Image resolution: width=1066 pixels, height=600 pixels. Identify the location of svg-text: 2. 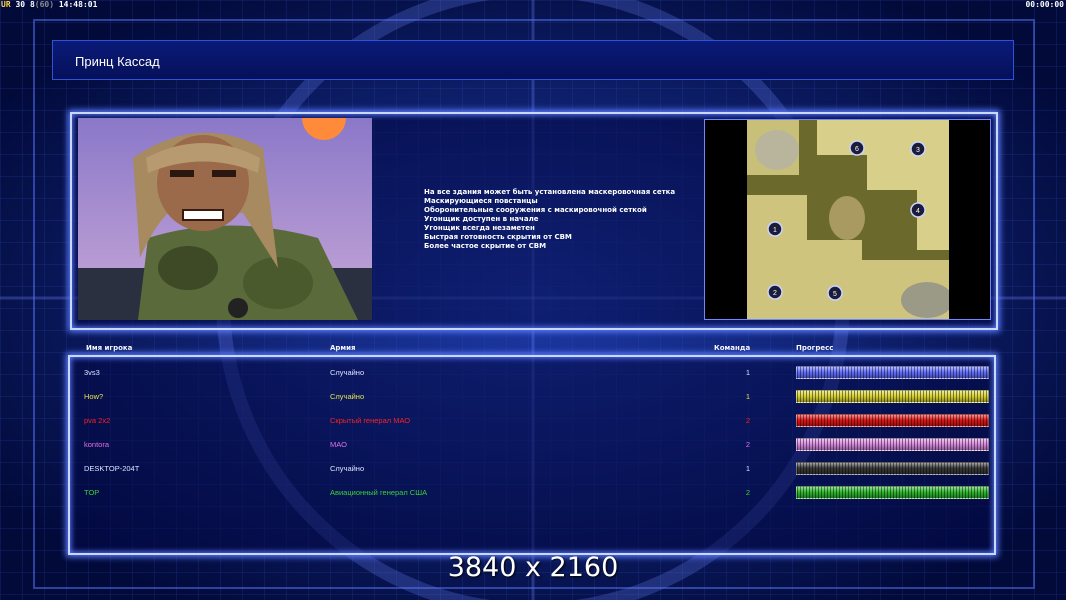
(775, 293).